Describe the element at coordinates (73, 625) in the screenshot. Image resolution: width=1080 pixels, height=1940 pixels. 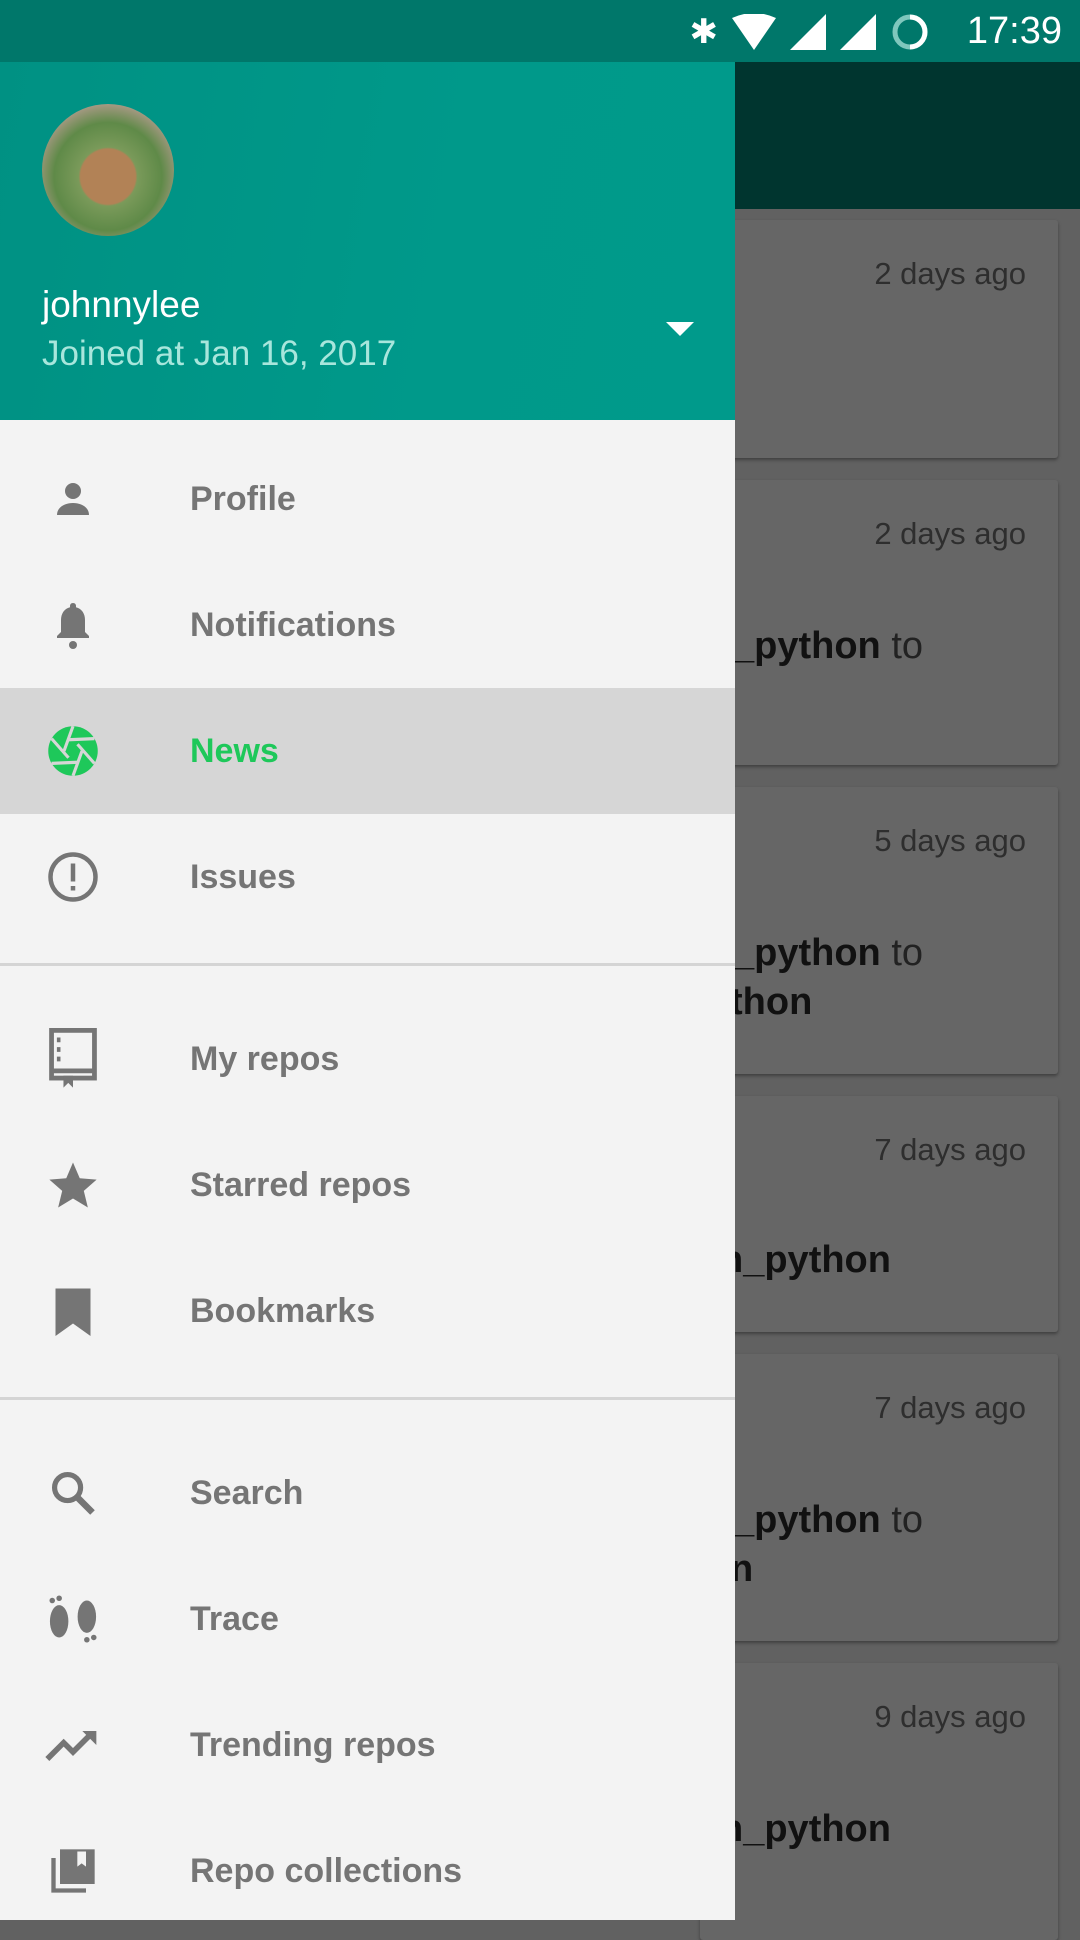
I see `bell-icon` at that location.